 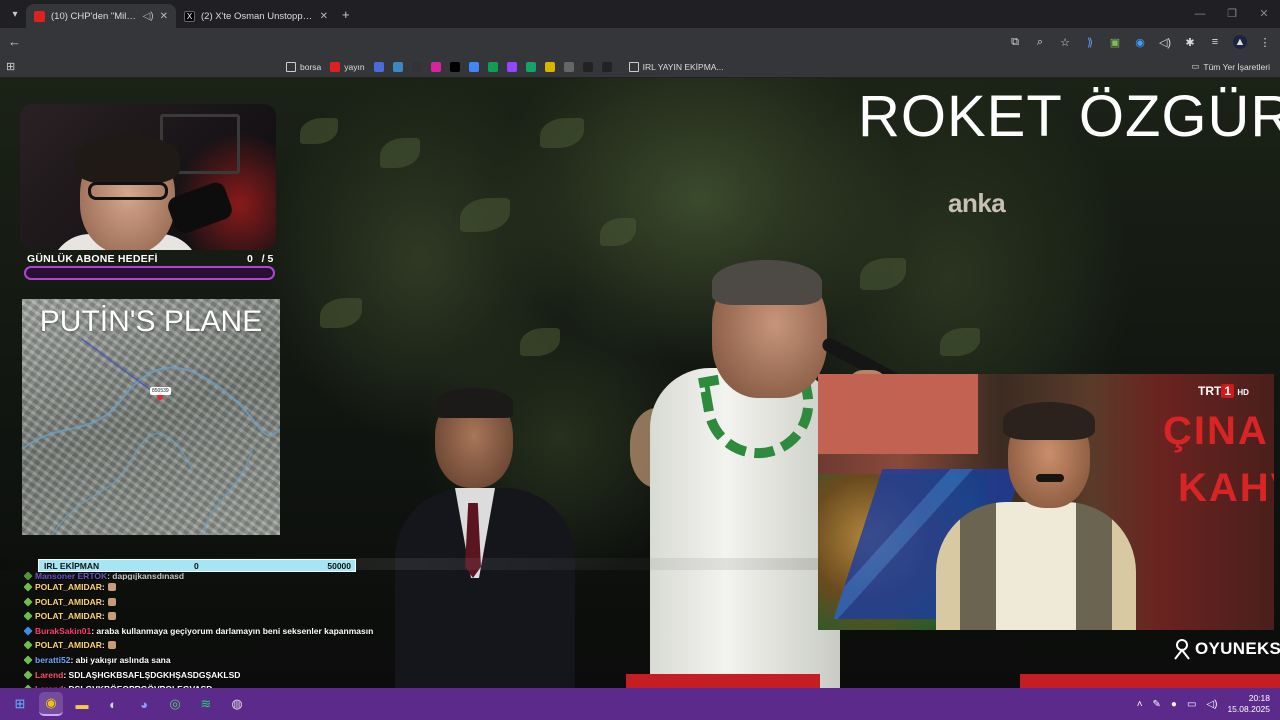 What do you see at coordinates (267, 259) in the screenshot?
I see `sub-goal-target: / 5` at bounding box center [267, 259].